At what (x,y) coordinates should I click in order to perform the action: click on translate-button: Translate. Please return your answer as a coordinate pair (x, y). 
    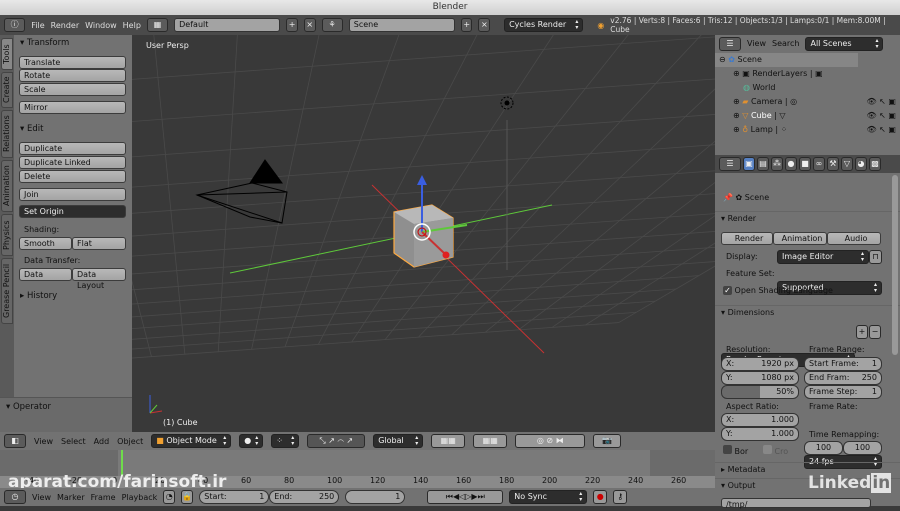
    Looking at the image, I should click on (72, 62).